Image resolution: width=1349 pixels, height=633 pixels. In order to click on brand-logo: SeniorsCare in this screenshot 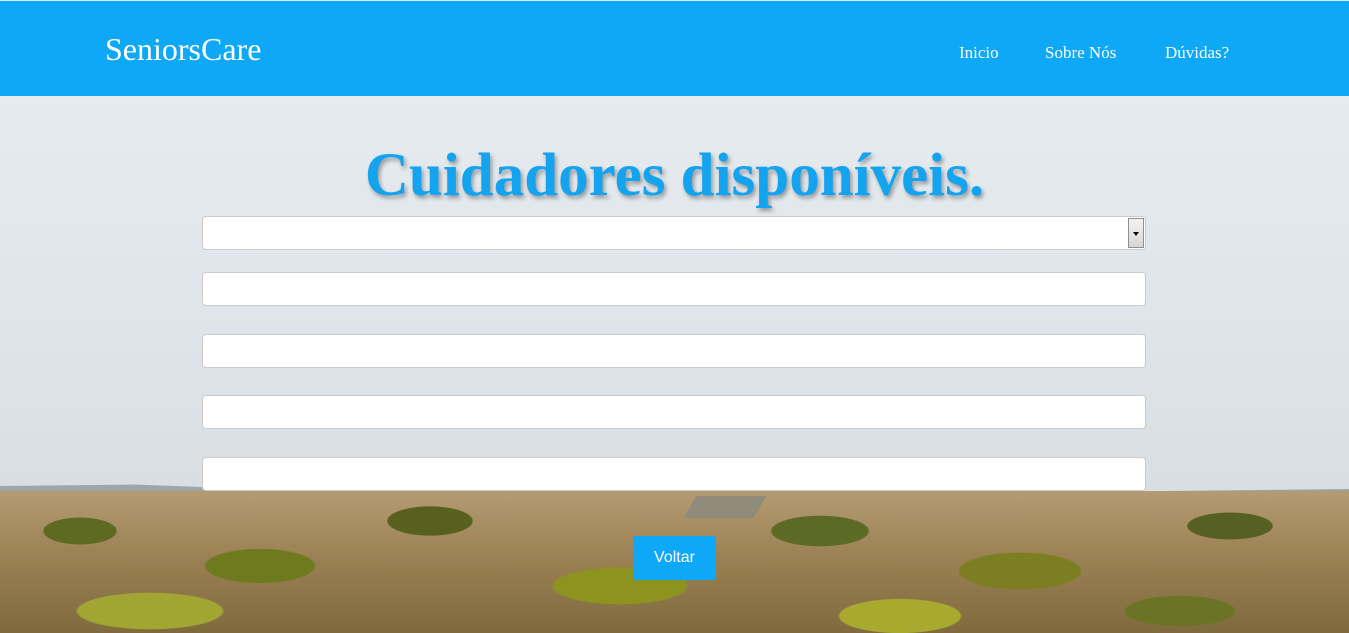, I will do `click(183, 49)`.